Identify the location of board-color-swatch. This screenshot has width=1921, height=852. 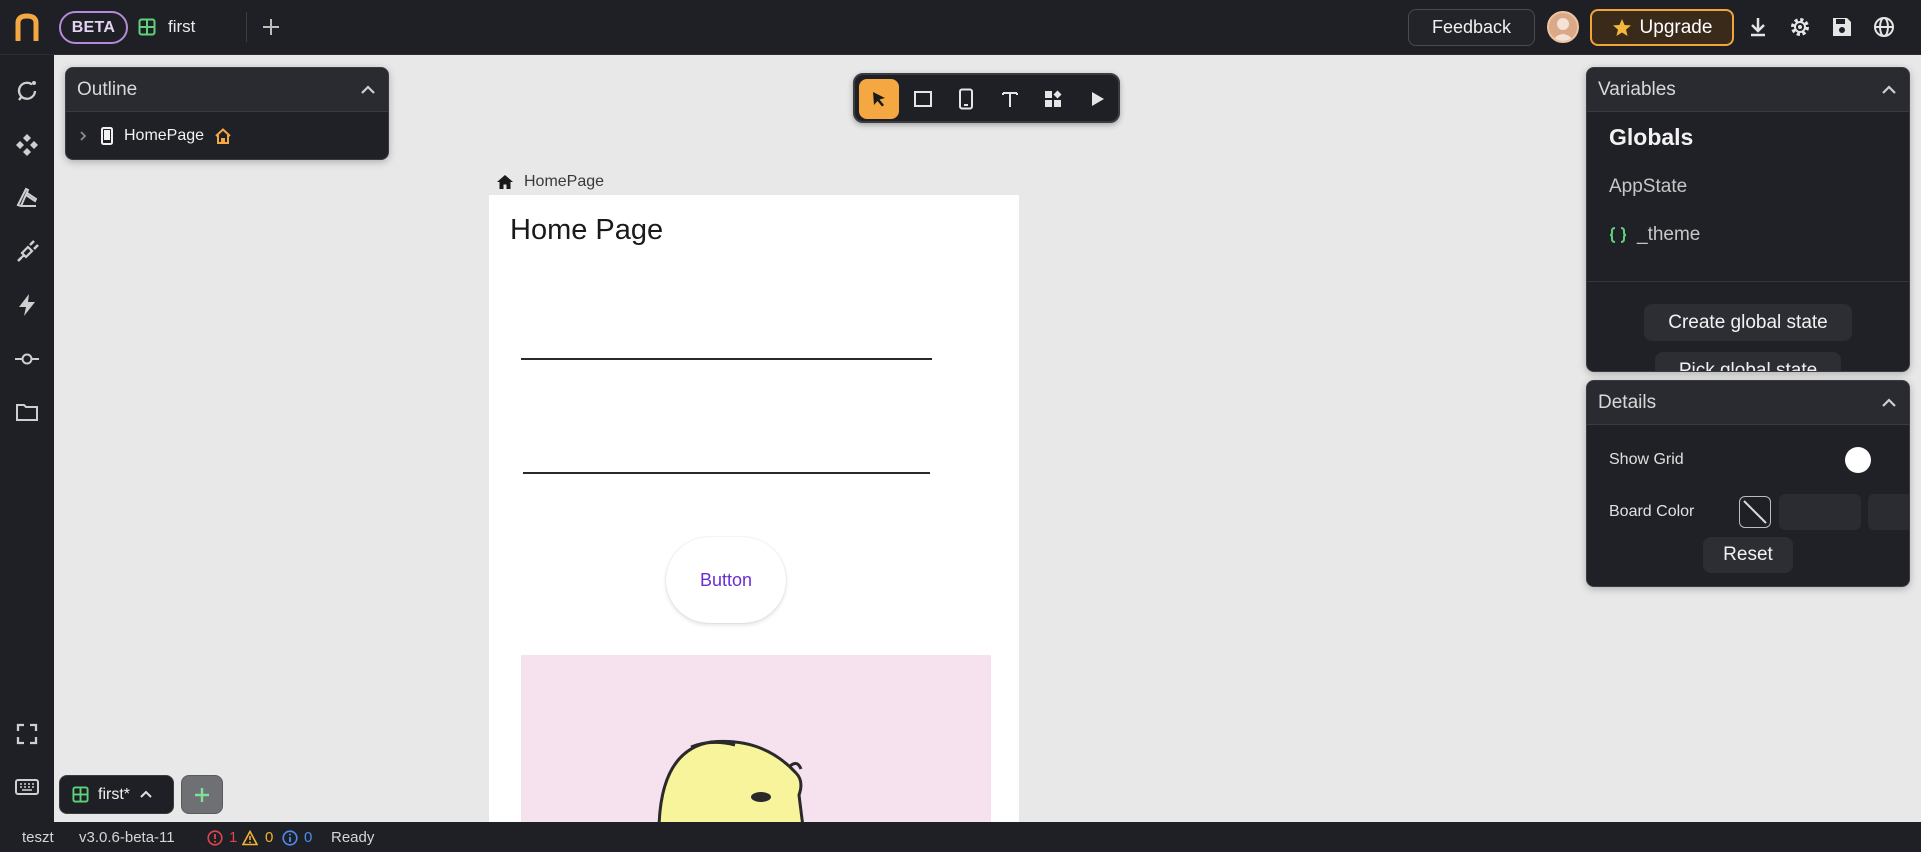
(1755, 512).